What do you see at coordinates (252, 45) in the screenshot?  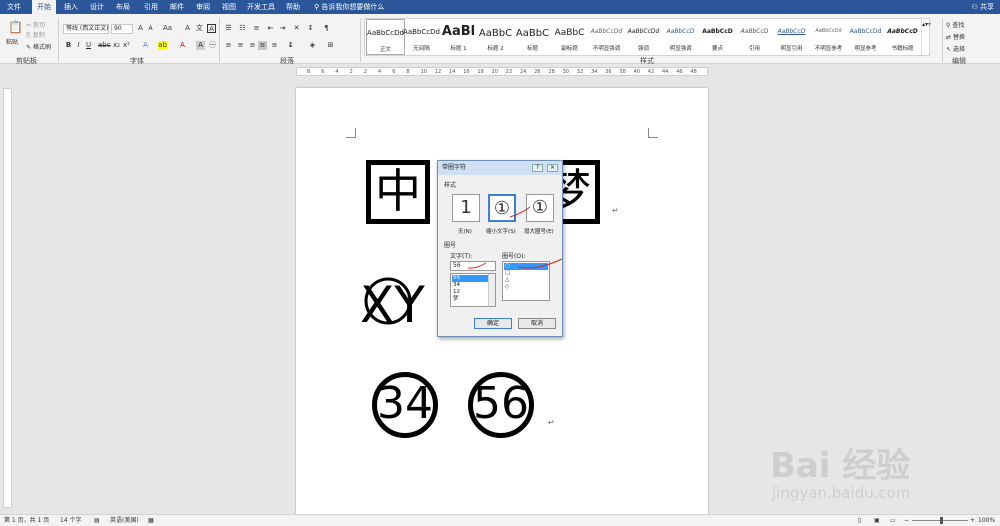 I see `align-right-icon: ≡` at bounding box center [252, 45].